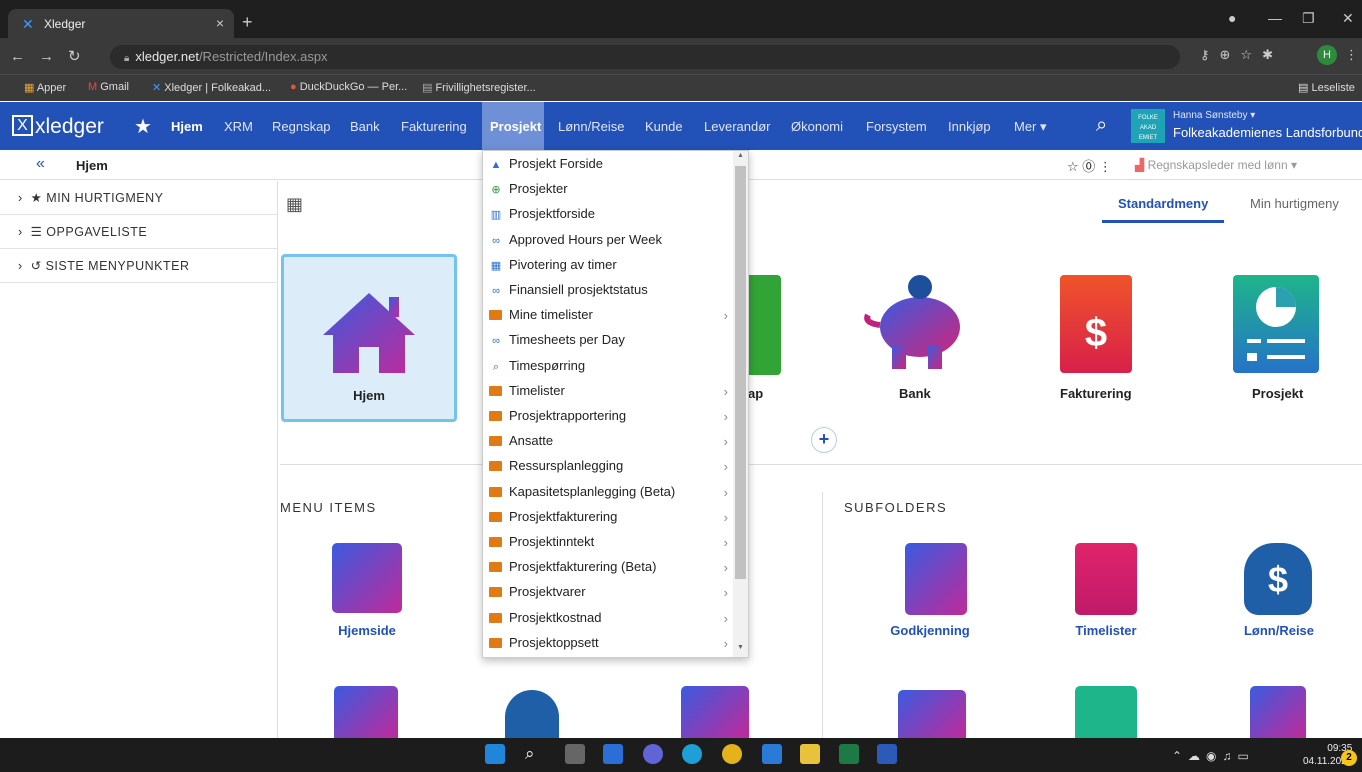 The image size is (1362, 772). What do you see at coordinates (513, 126) in the screenshot?
I see `nav-prosjekt: Prosjekt` at bounding box center [513, 126].